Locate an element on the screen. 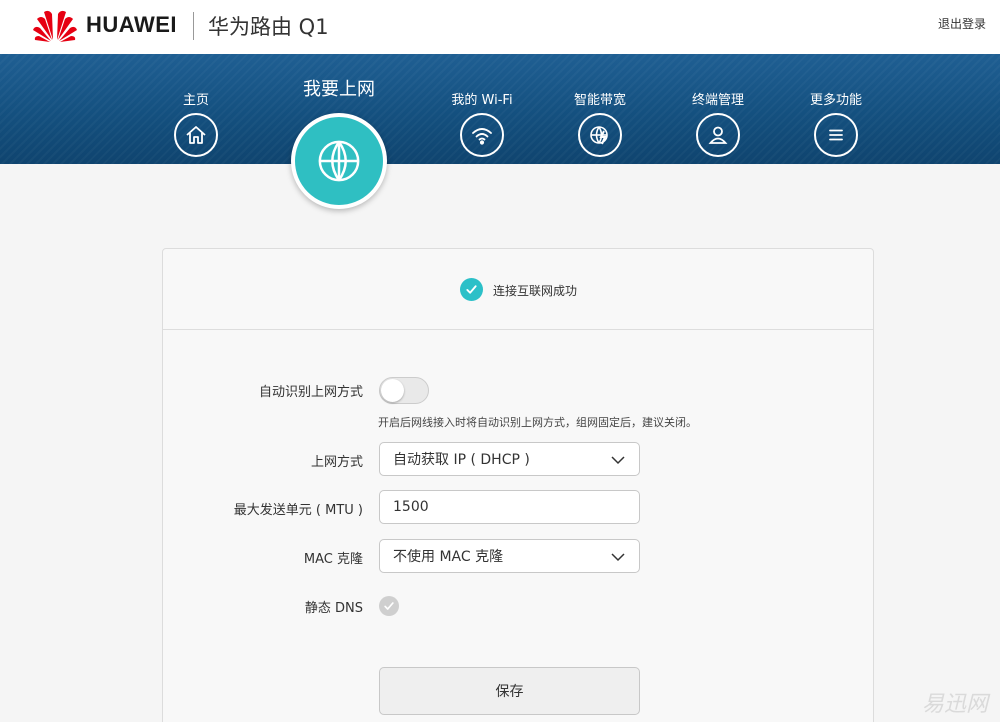 The height and width of the screenshot is (722, 1000). mtu-field is located at coordinates (509, 507).